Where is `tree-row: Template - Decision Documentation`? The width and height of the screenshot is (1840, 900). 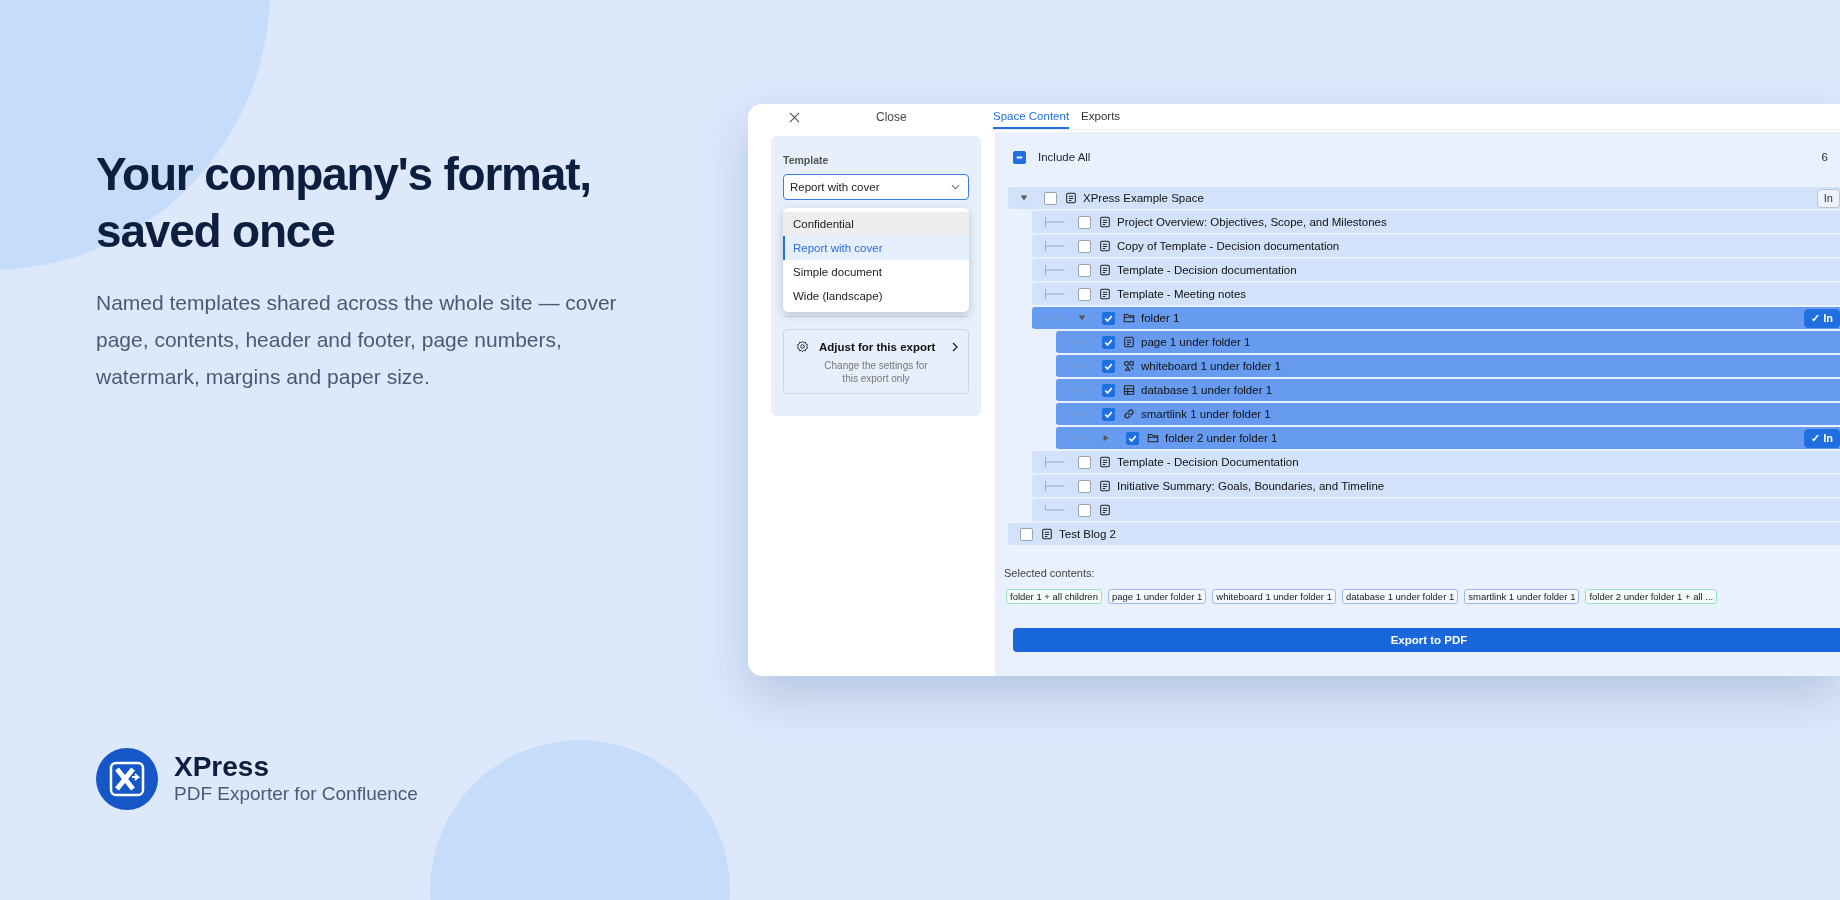 tree-row: Template - Decision Documentation is located at coordinates (1436, 462).